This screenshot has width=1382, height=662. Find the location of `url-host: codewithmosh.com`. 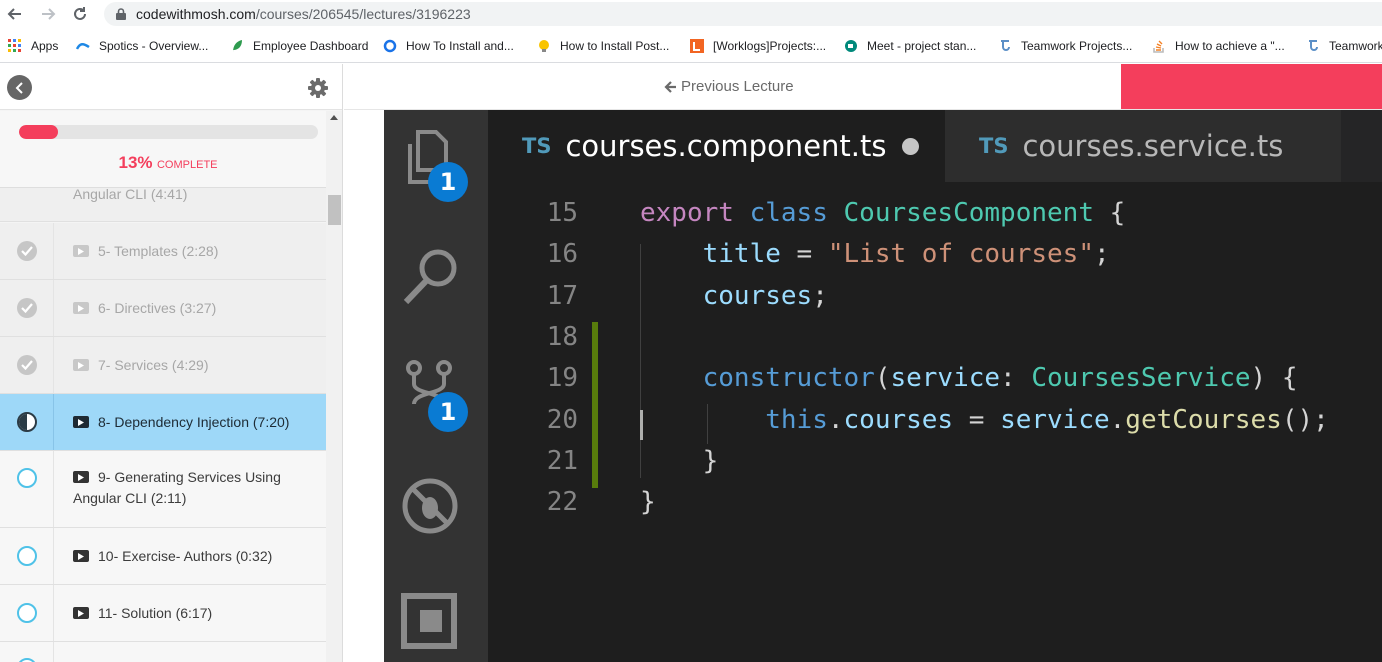

url-host: codewithmosh.com is located at coordinates (196, 14).